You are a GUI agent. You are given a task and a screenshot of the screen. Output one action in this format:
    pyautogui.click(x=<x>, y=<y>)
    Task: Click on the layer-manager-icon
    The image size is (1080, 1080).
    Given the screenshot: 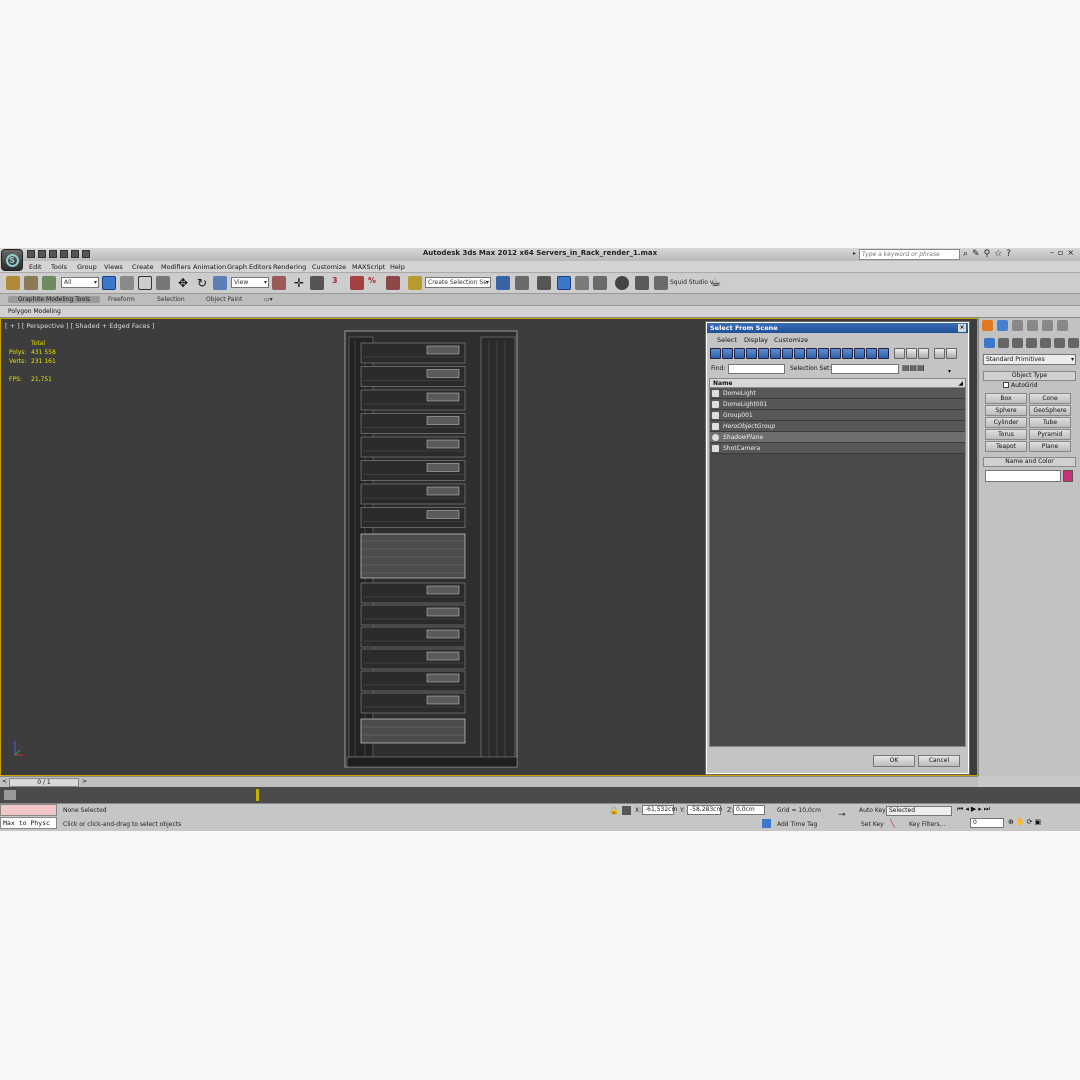 What is the action you would take?
    pyautogui.click(x=544, y=283)
    